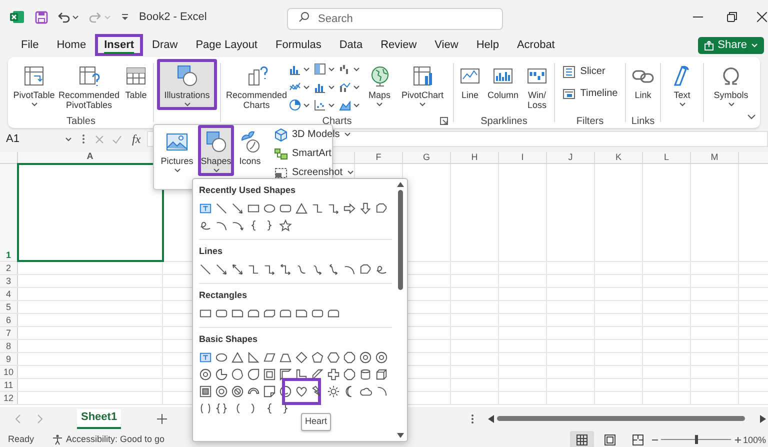 Image resolution: width=768 pixels, height=447 pixels. Describe the element at coordinates (333, 357) in the screenshot. I see `hexagon-icon` at that location.